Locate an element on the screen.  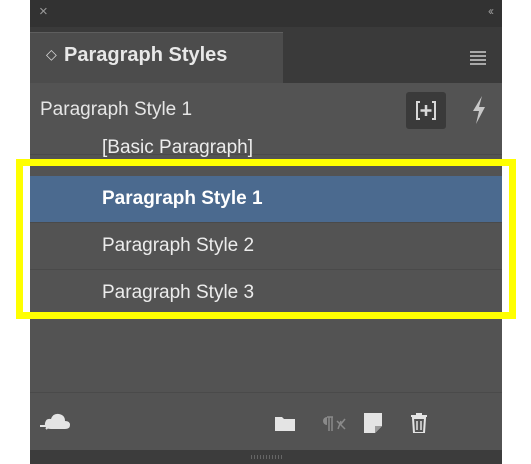
grip-icon is located at coordinates (267, 457).